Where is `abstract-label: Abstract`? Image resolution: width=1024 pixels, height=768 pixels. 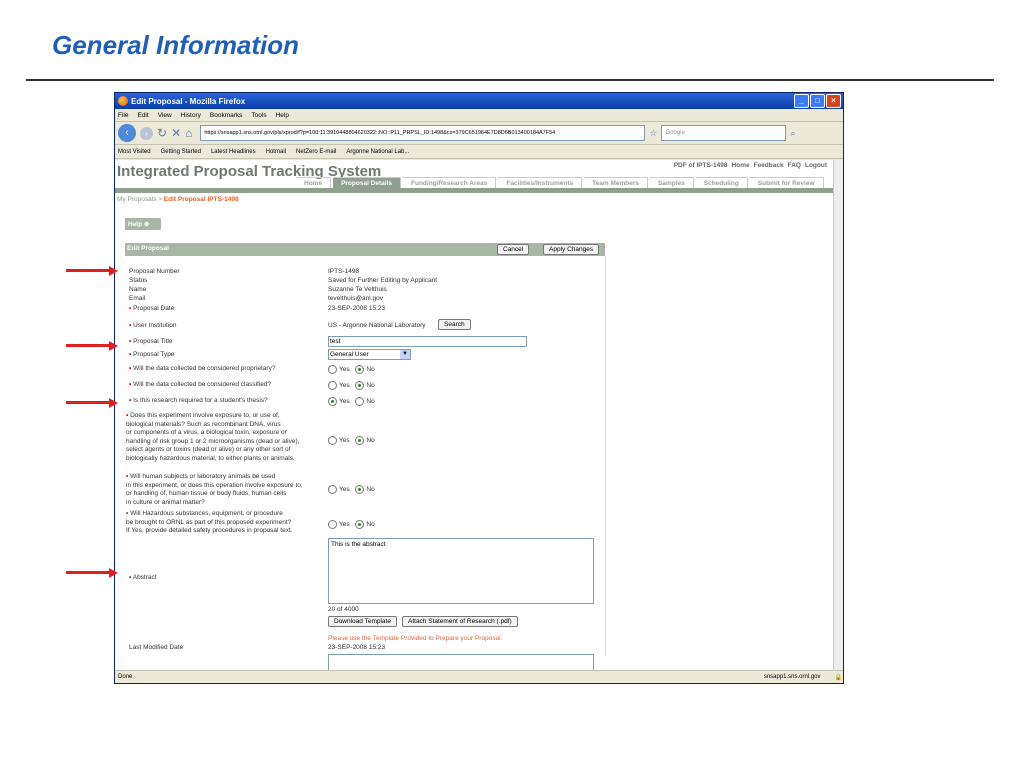 abstract-label: Abstract is located at coordinates (144, 577).